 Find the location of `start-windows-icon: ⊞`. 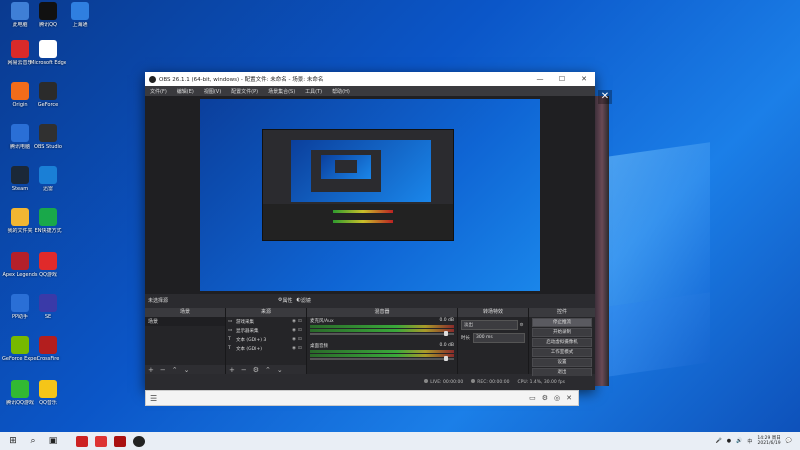

start-windows-icon: ⊞ is located at coordinates (13, 441).